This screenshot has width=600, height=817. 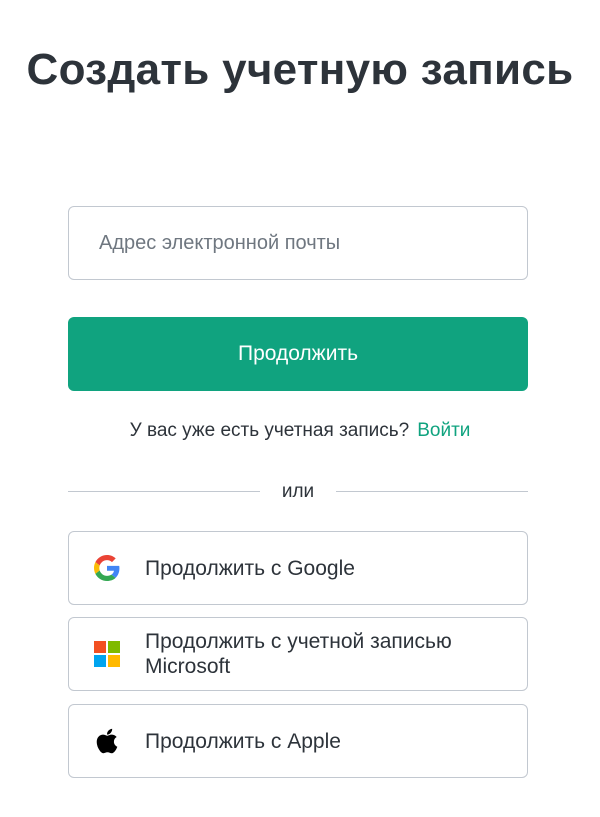 I want to click on microsoft-button: Продолжить с учетной записью Microsoft, so click(x=298, y=654).